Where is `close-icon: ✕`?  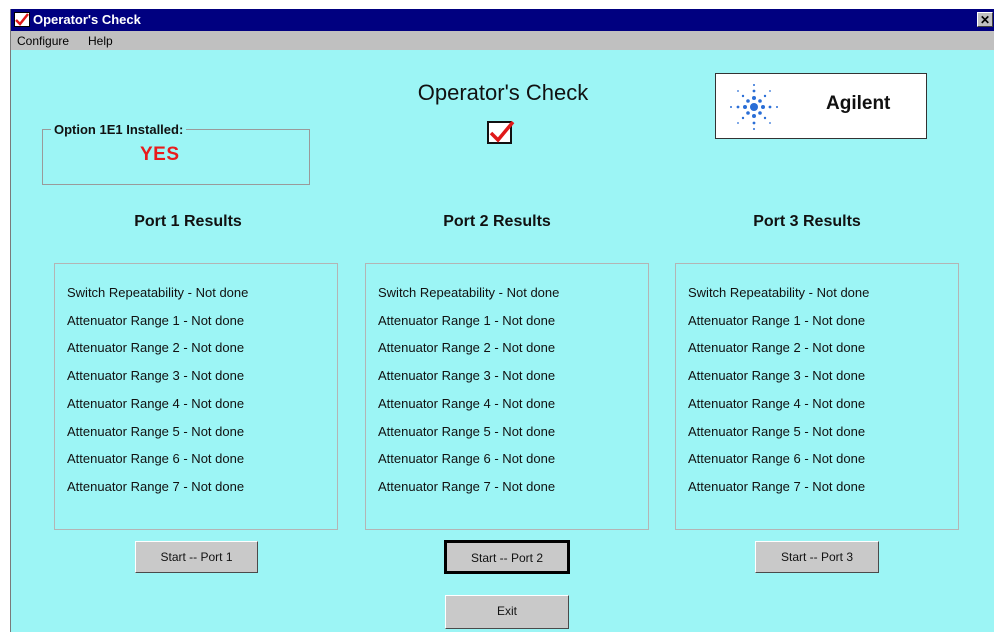
close-icon: ✕ is located at coordinates (985, 20).